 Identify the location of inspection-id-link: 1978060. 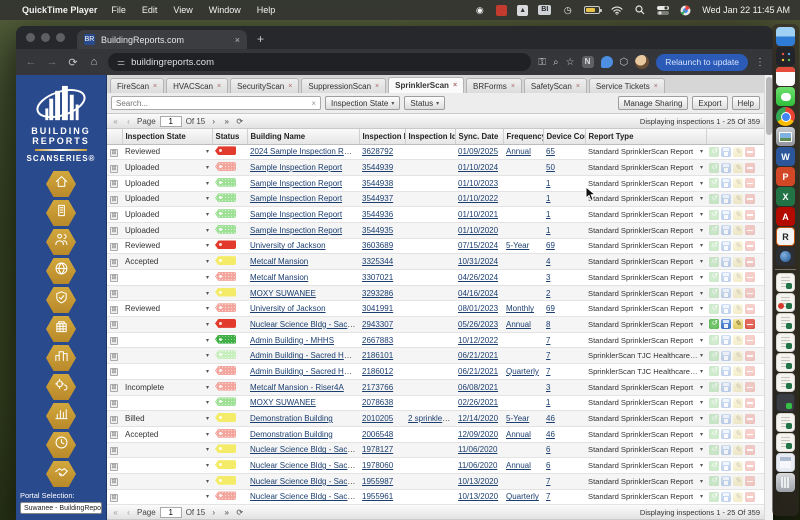
(377, 465).